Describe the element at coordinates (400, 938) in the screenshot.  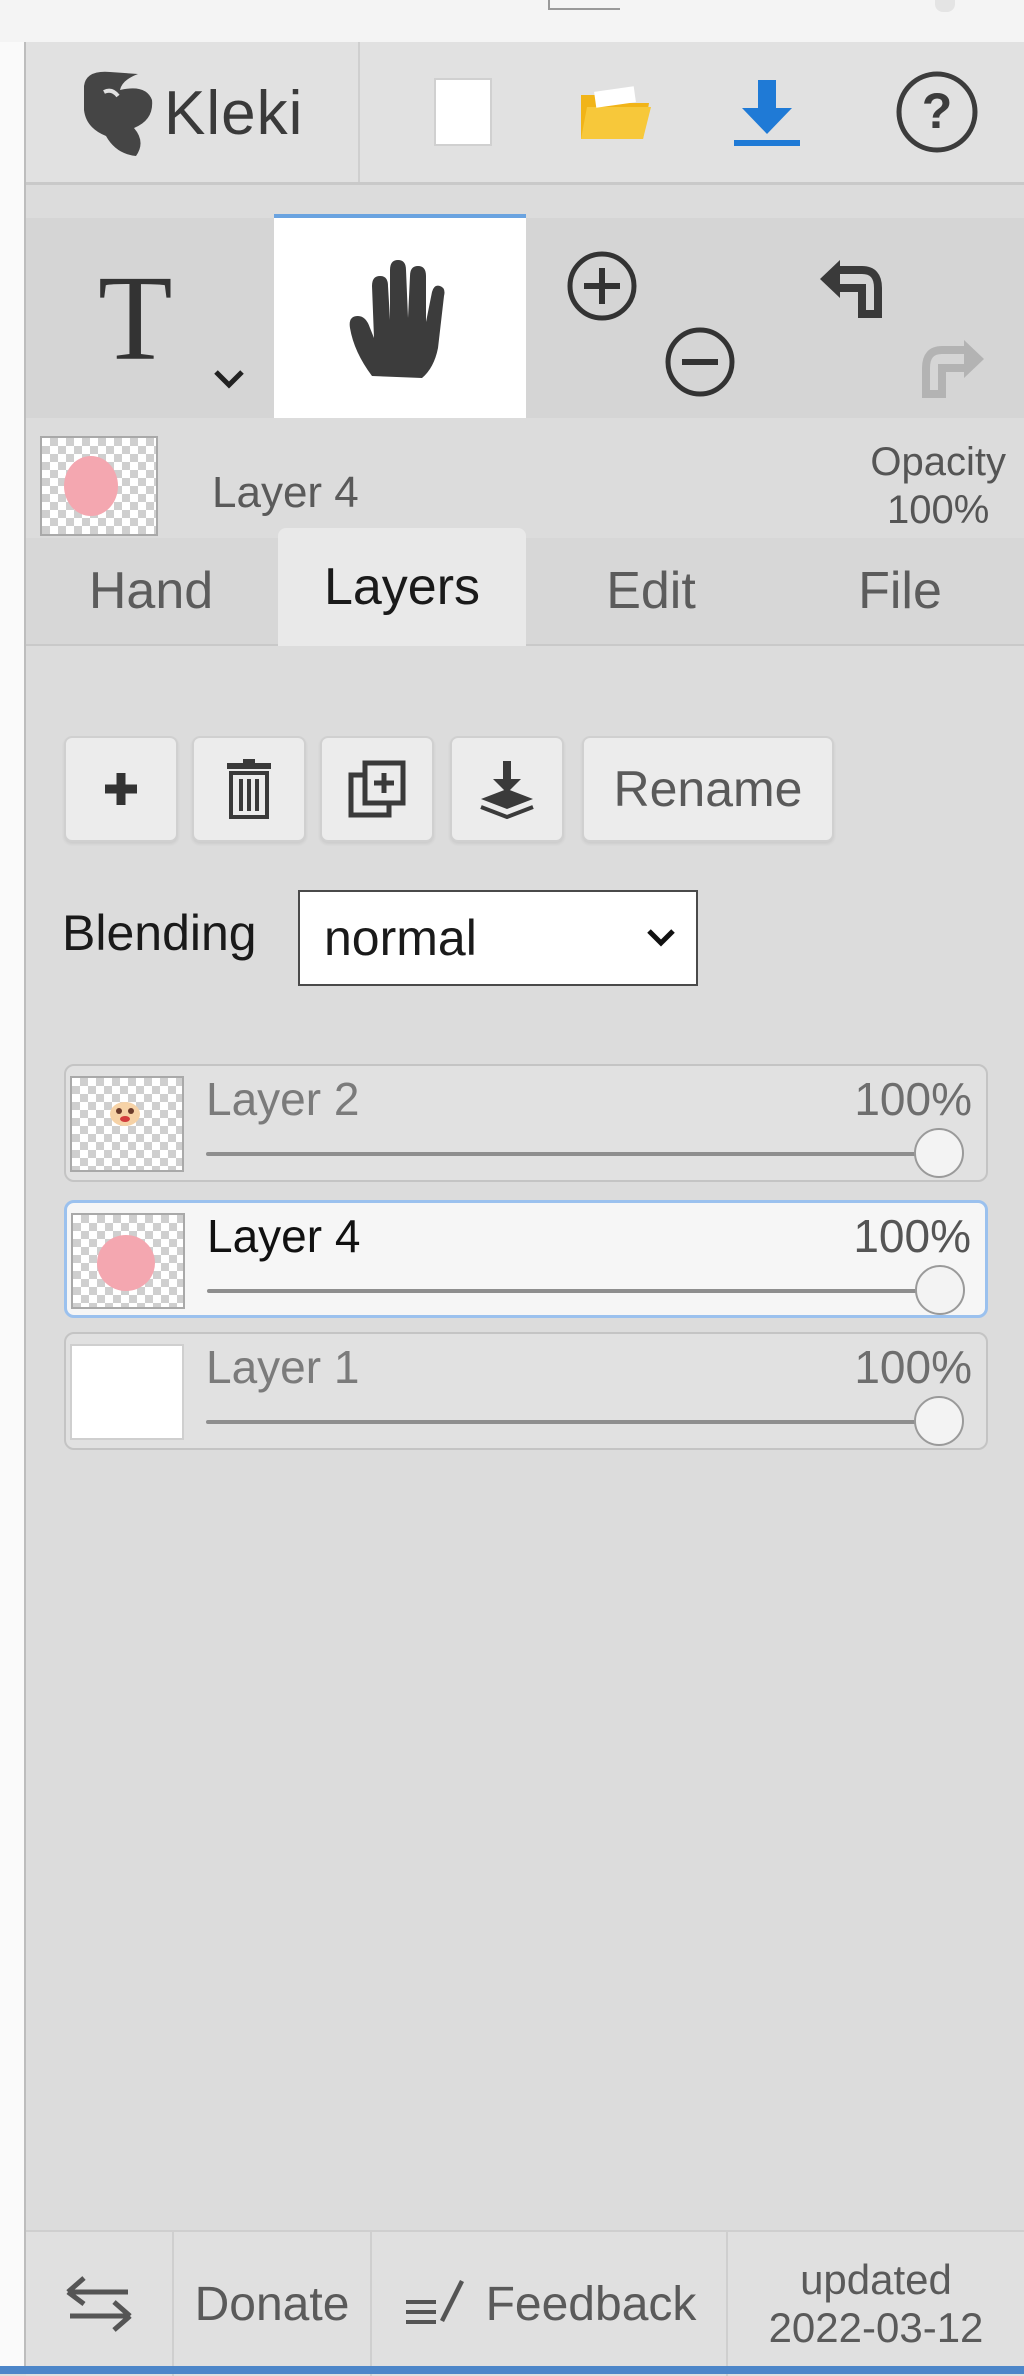
I see `blending-value: normal` at that location.